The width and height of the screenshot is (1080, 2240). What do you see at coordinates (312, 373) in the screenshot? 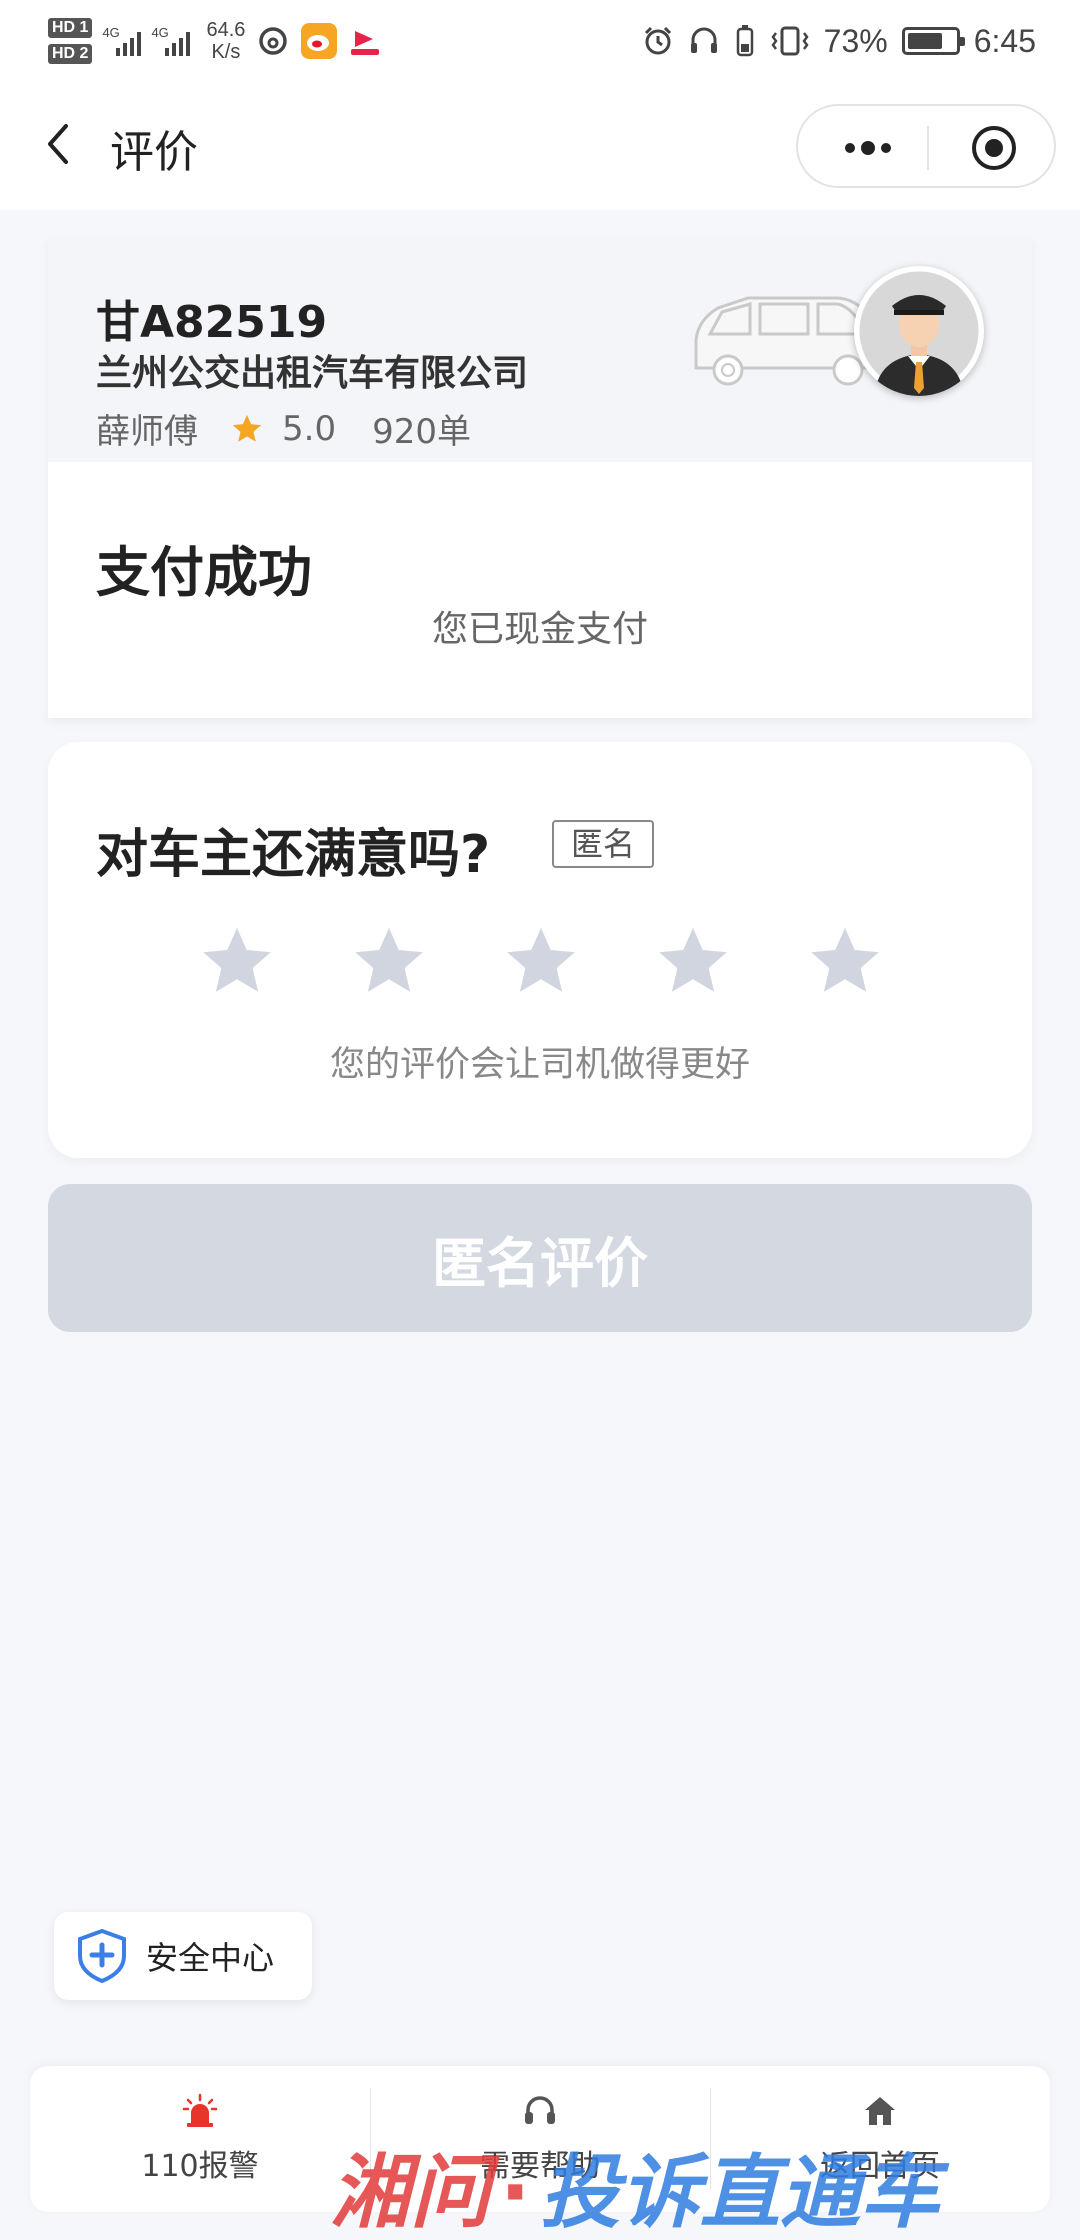
I see `taxi-company: 兰州公交出租汽车有限公司` at bounding box center [312, 373].